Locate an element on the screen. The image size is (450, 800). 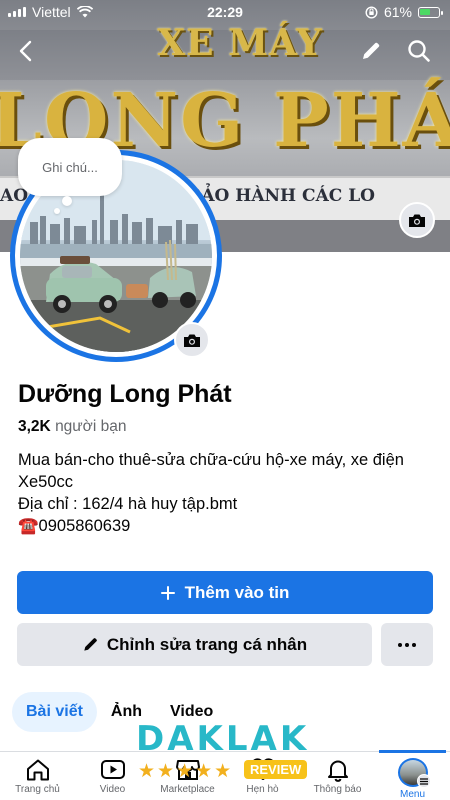
add-to-story-label: Thêm vào tin is located at coordinates (237, 592).